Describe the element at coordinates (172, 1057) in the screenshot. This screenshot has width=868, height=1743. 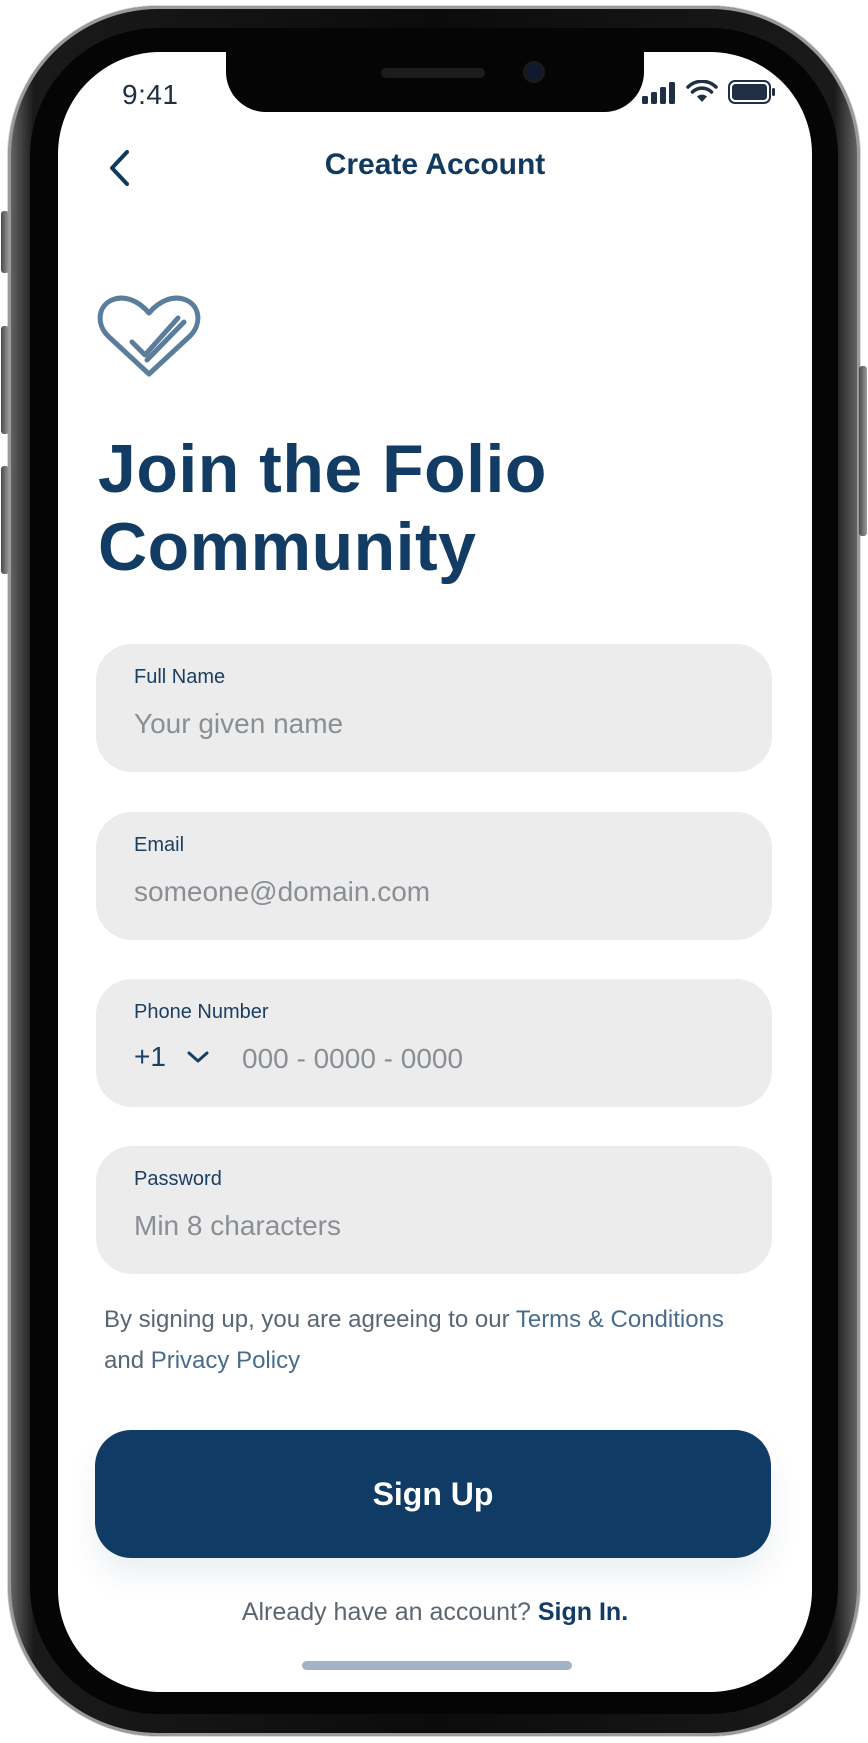
I see `country-code-select: +1` at that location.